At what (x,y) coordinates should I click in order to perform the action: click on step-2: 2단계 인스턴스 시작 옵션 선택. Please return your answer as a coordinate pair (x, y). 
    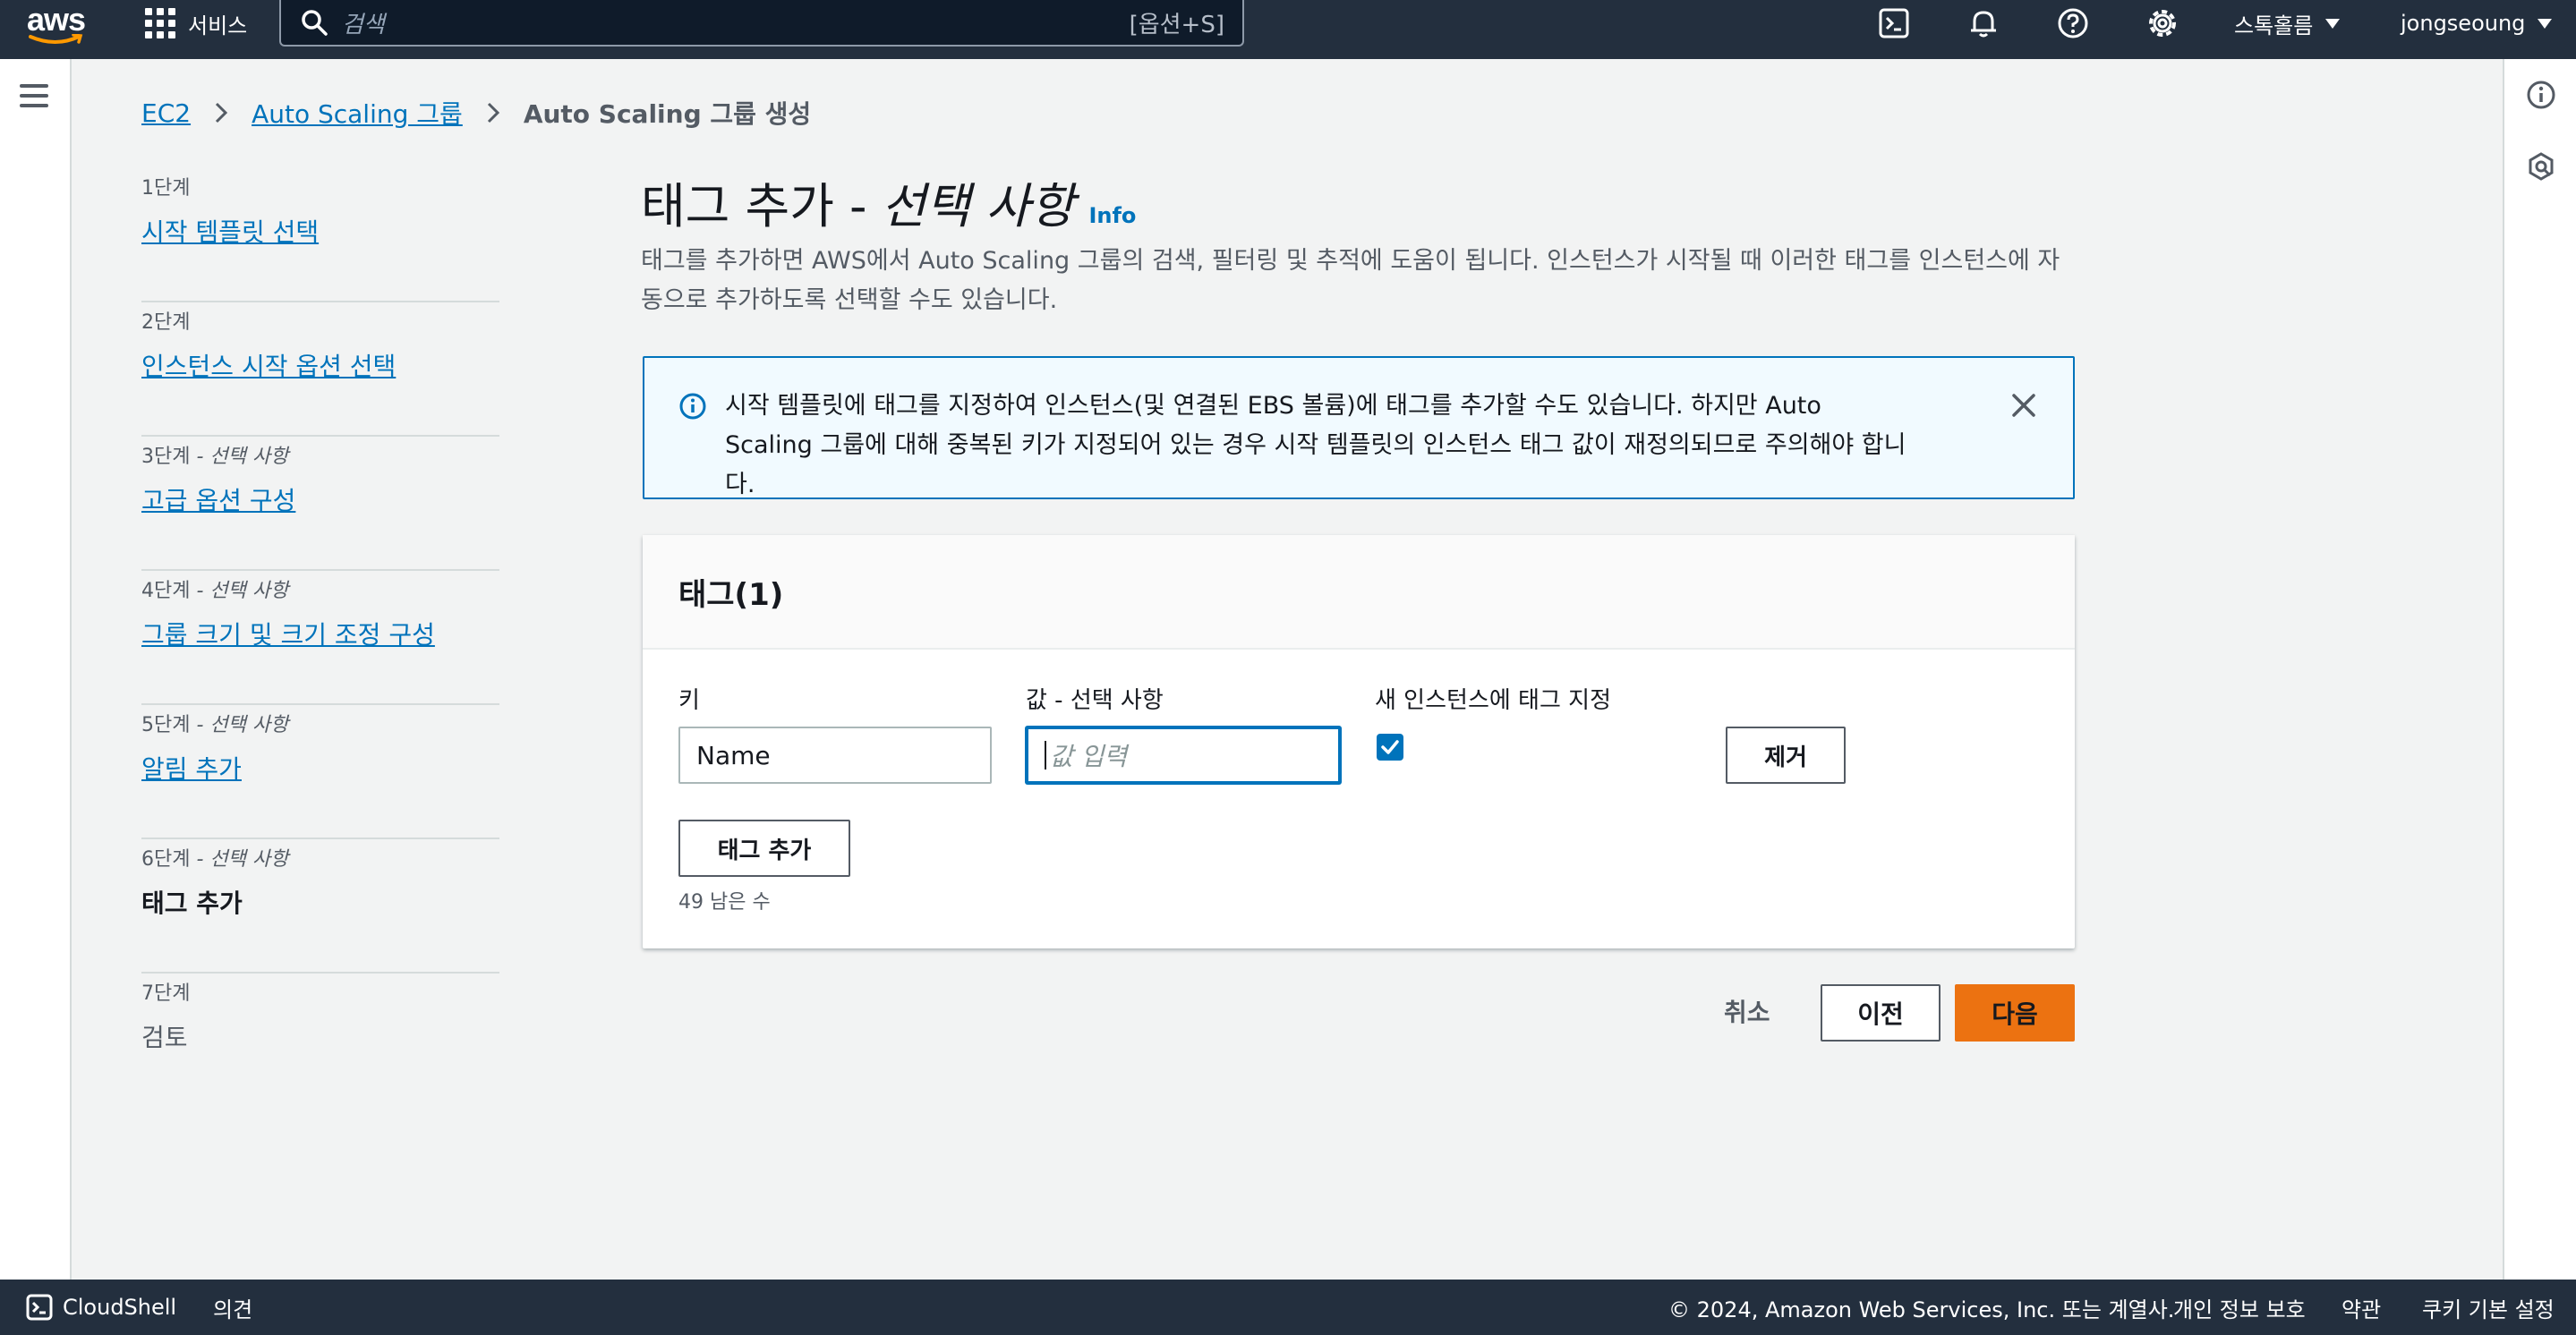
    Looking at the image, I should click on (320, 369).